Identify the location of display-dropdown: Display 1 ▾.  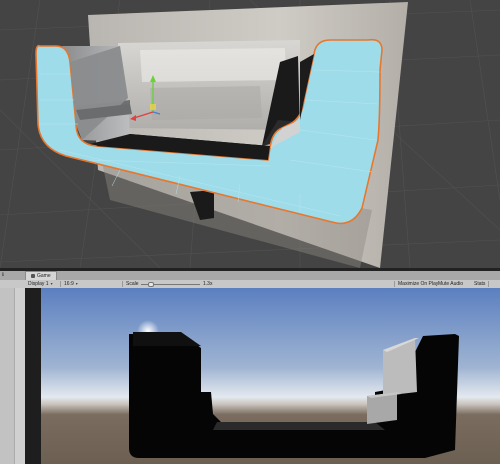
(43, 284).